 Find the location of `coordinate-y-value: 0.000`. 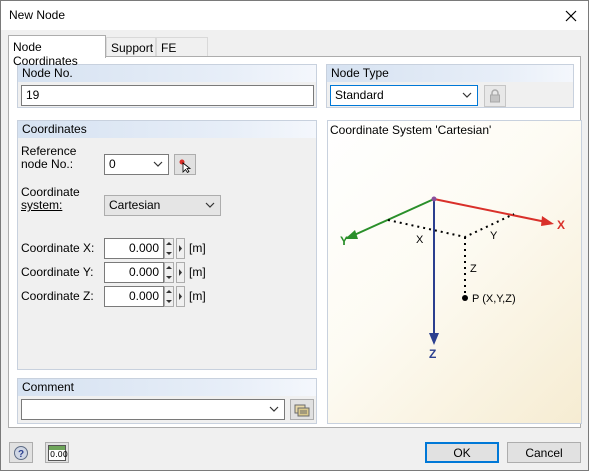

coordinate-y-value: 0.000 is located at coordinates (143, 272).